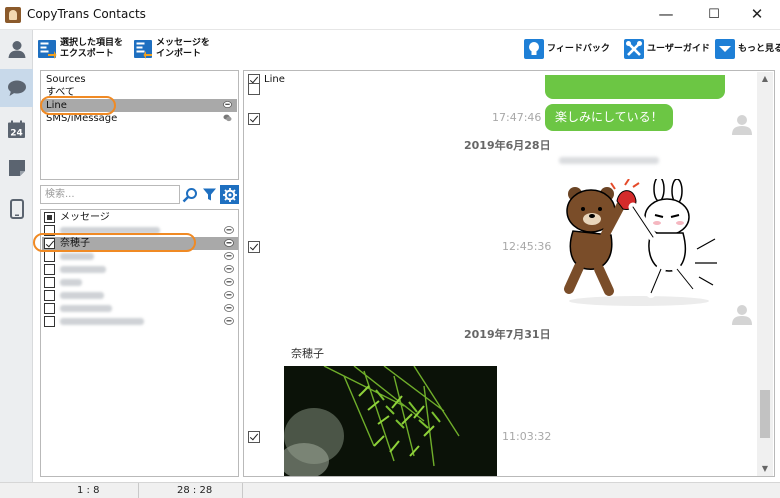 The image size is (780, 498). I want to click on phone-icon, so click(16, 209).